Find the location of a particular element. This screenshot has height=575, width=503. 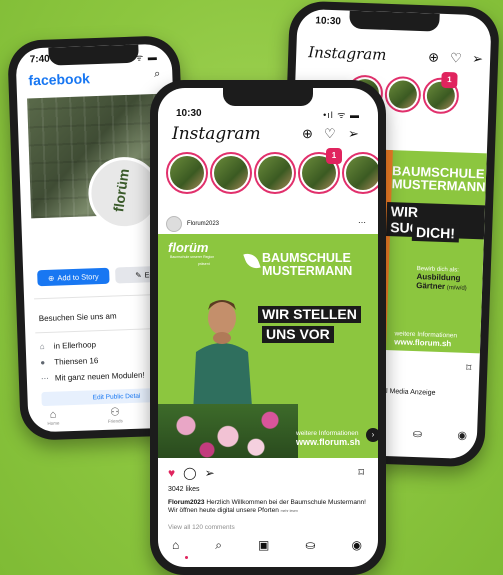

profile-logo-text: florüm is located at coordinates (121, 190).